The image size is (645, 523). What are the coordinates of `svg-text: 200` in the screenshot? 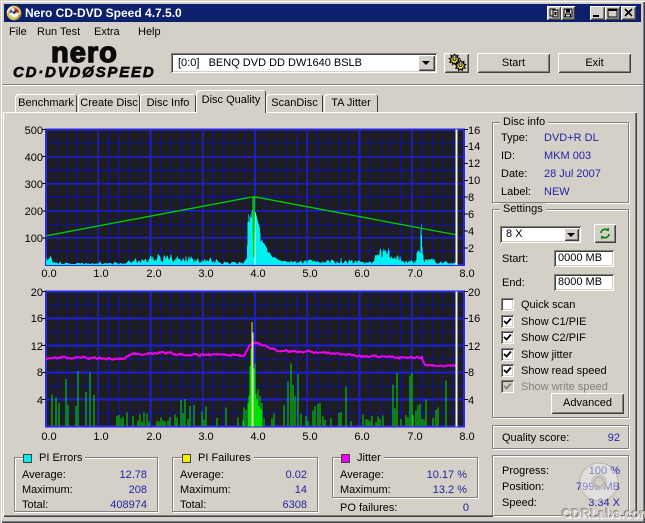 It's located at (34, 212).